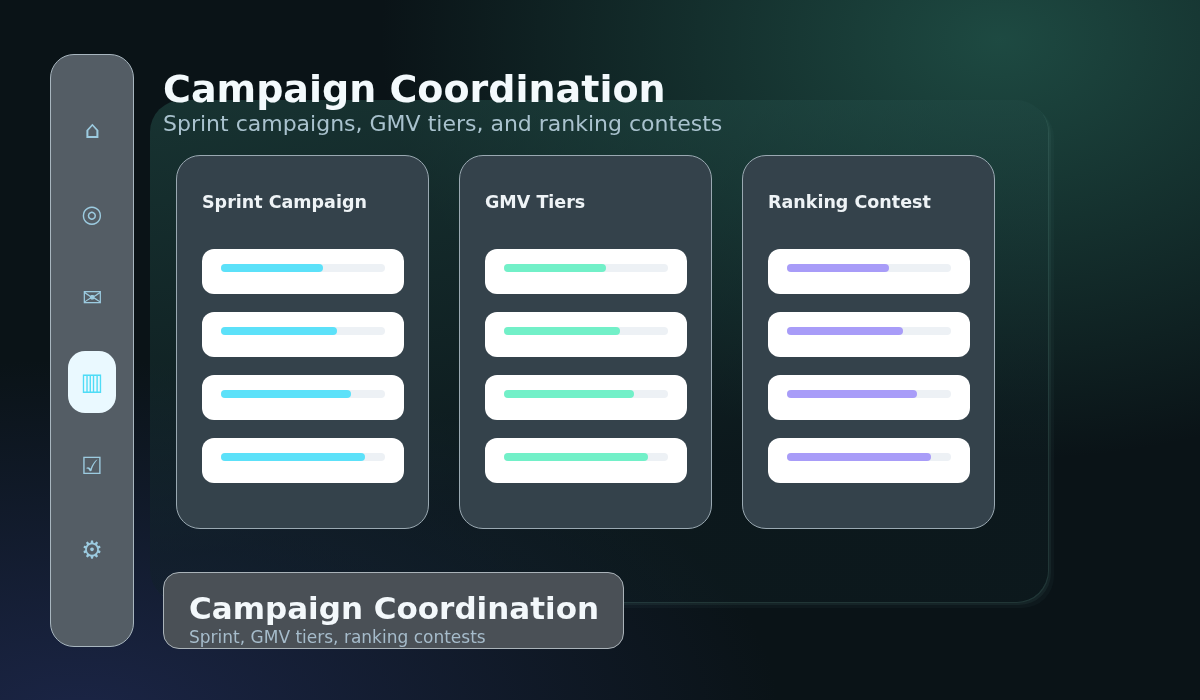 This screenshot has width=1200, height=700. I want to click on checkbox-icon: ☑, so click(92, 466).